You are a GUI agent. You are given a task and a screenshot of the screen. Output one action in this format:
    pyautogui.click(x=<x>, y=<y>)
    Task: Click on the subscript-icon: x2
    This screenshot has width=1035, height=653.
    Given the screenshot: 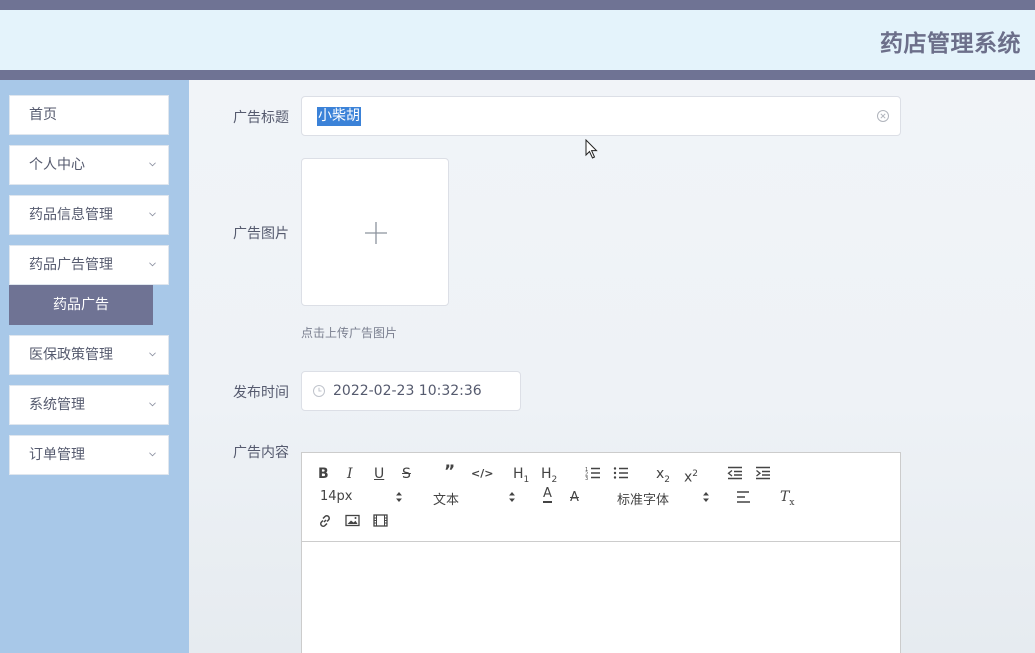 What is the action you would take?
    pyautogui.click(x=663, y=477)
    